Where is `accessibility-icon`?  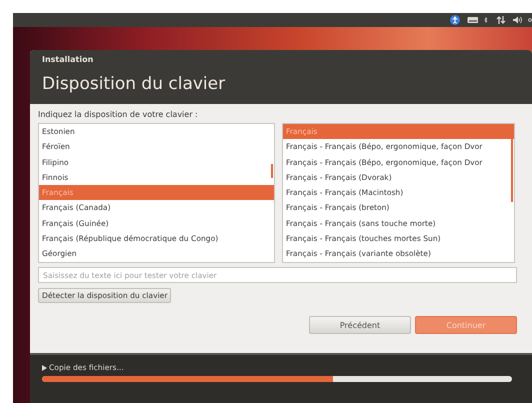 accessibility-icon is located at coordinates (455, 20).